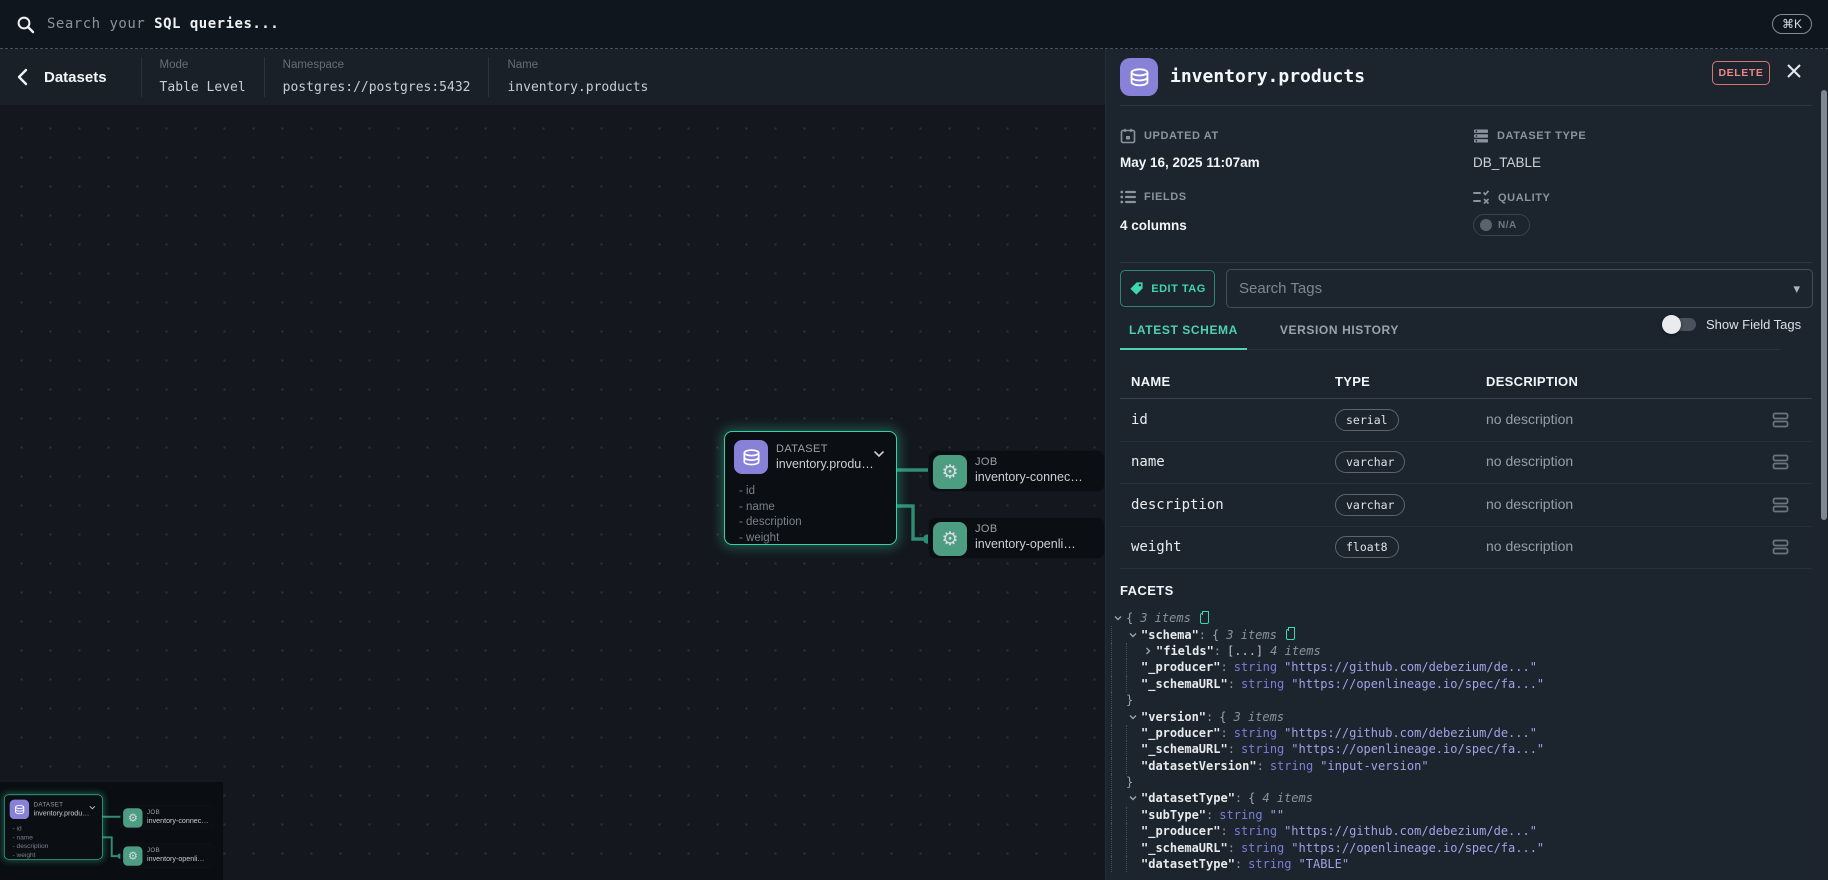 This screenshot has width=1828, height=880. Describe the element at coordinates (1461, 782) in the screenshot. I see `facet-json-line: }` at that location.